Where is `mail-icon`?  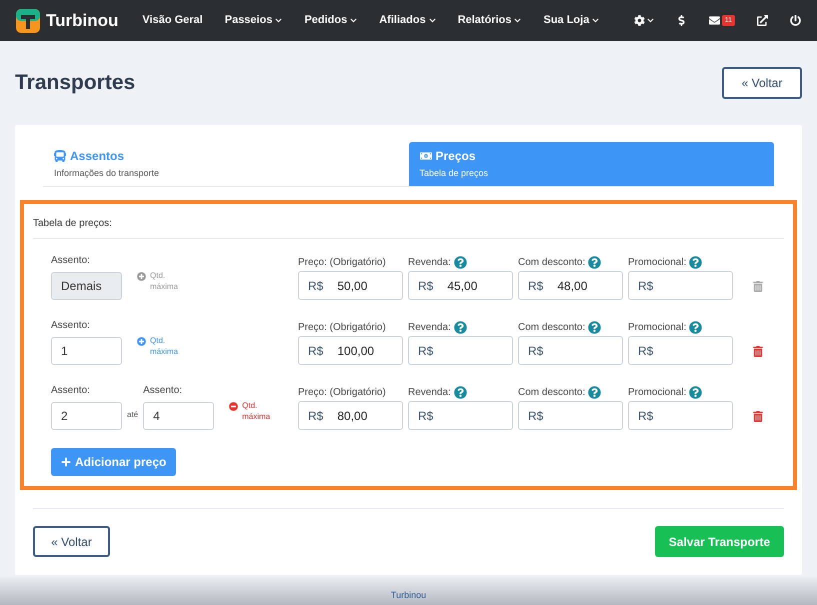
mail-icon is located at coordinates (714, 20).